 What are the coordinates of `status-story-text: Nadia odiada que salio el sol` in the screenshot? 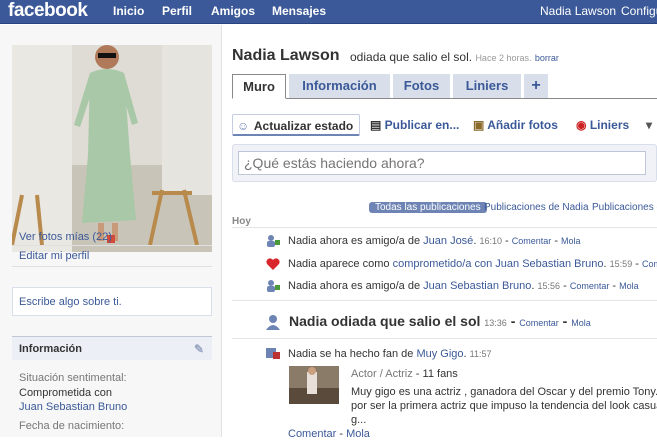 It's located at (385, 321).